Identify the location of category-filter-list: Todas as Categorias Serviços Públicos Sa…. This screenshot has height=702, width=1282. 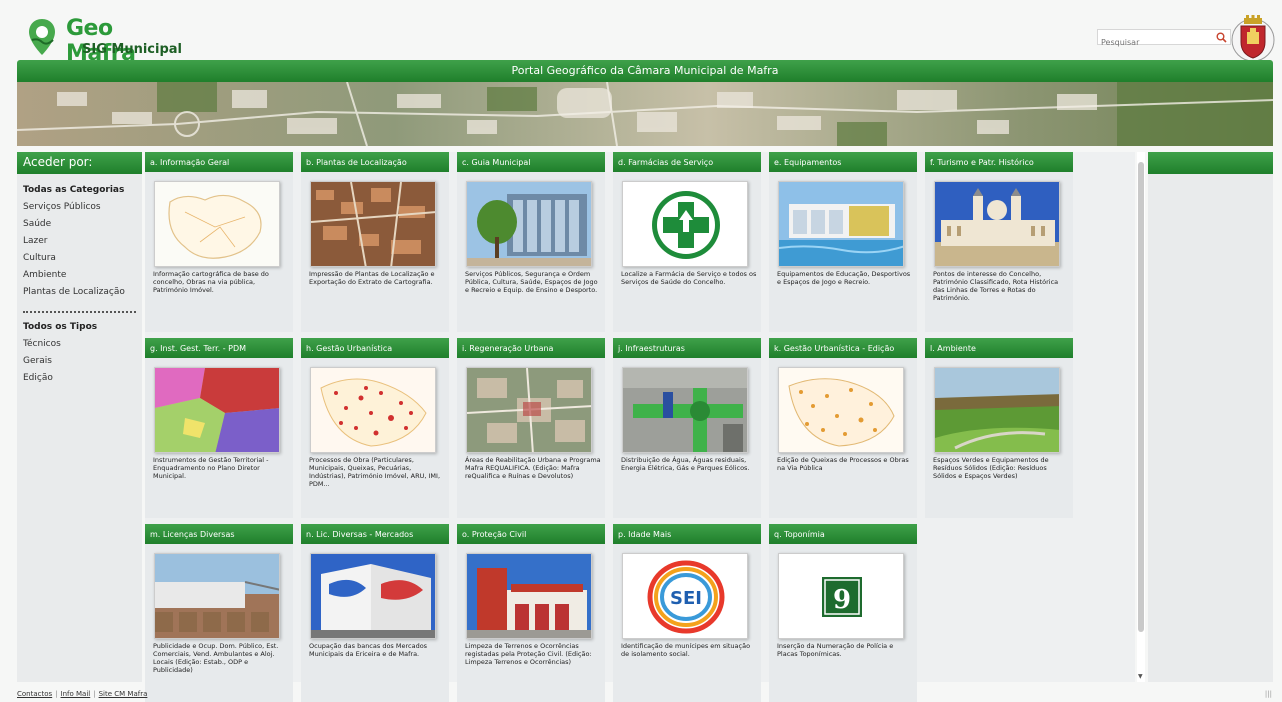
(79, 237).